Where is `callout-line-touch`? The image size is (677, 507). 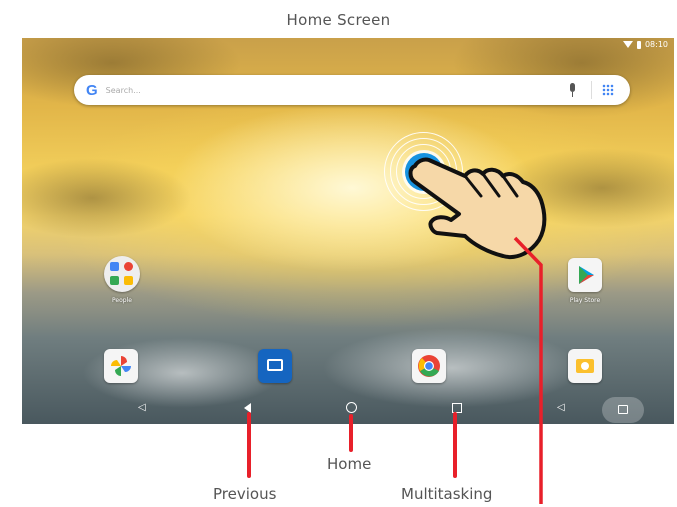
callout-line-touch is located at coordinates (528, 370).